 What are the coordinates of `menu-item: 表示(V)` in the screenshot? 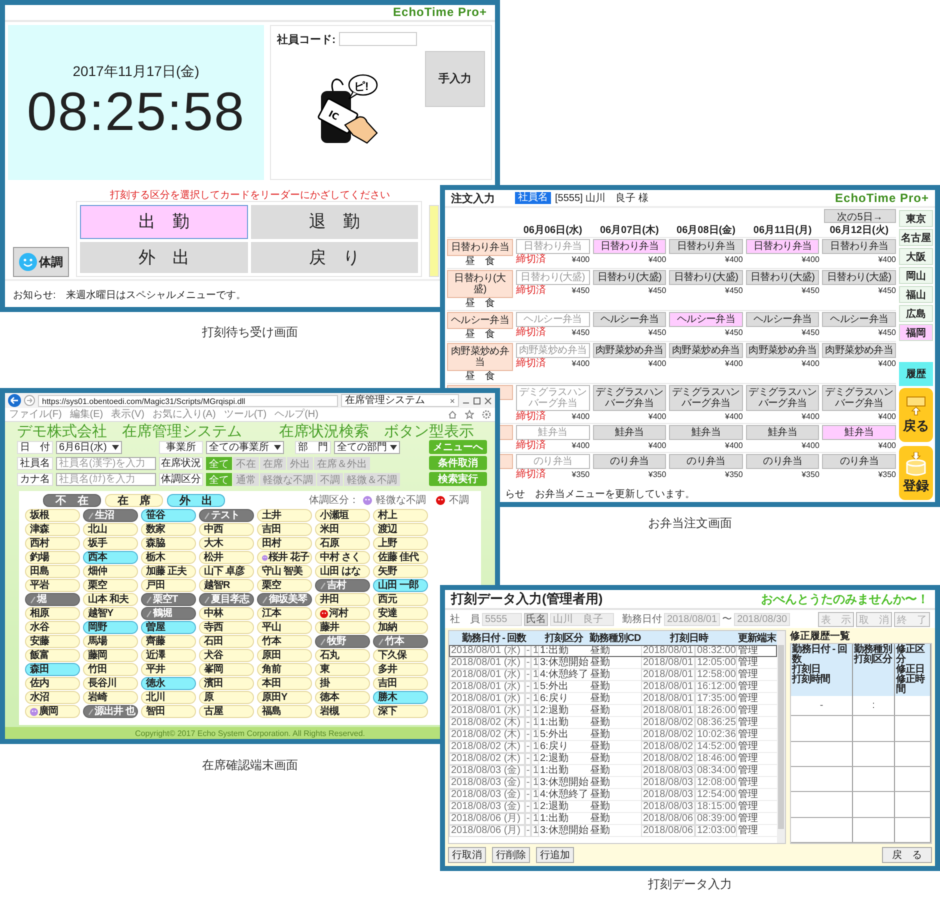 It's located at (127, 414).